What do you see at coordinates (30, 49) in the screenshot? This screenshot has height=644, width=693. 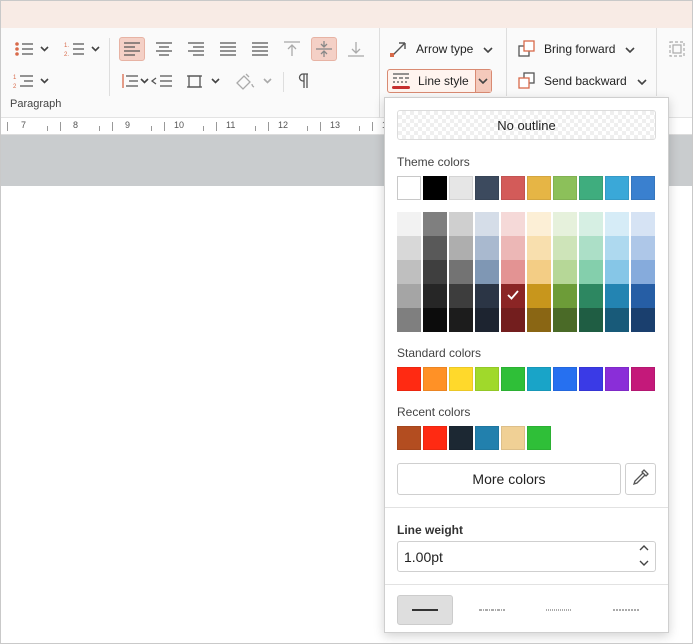 I see `bullet-list-button` at bounding box center [30, 49].